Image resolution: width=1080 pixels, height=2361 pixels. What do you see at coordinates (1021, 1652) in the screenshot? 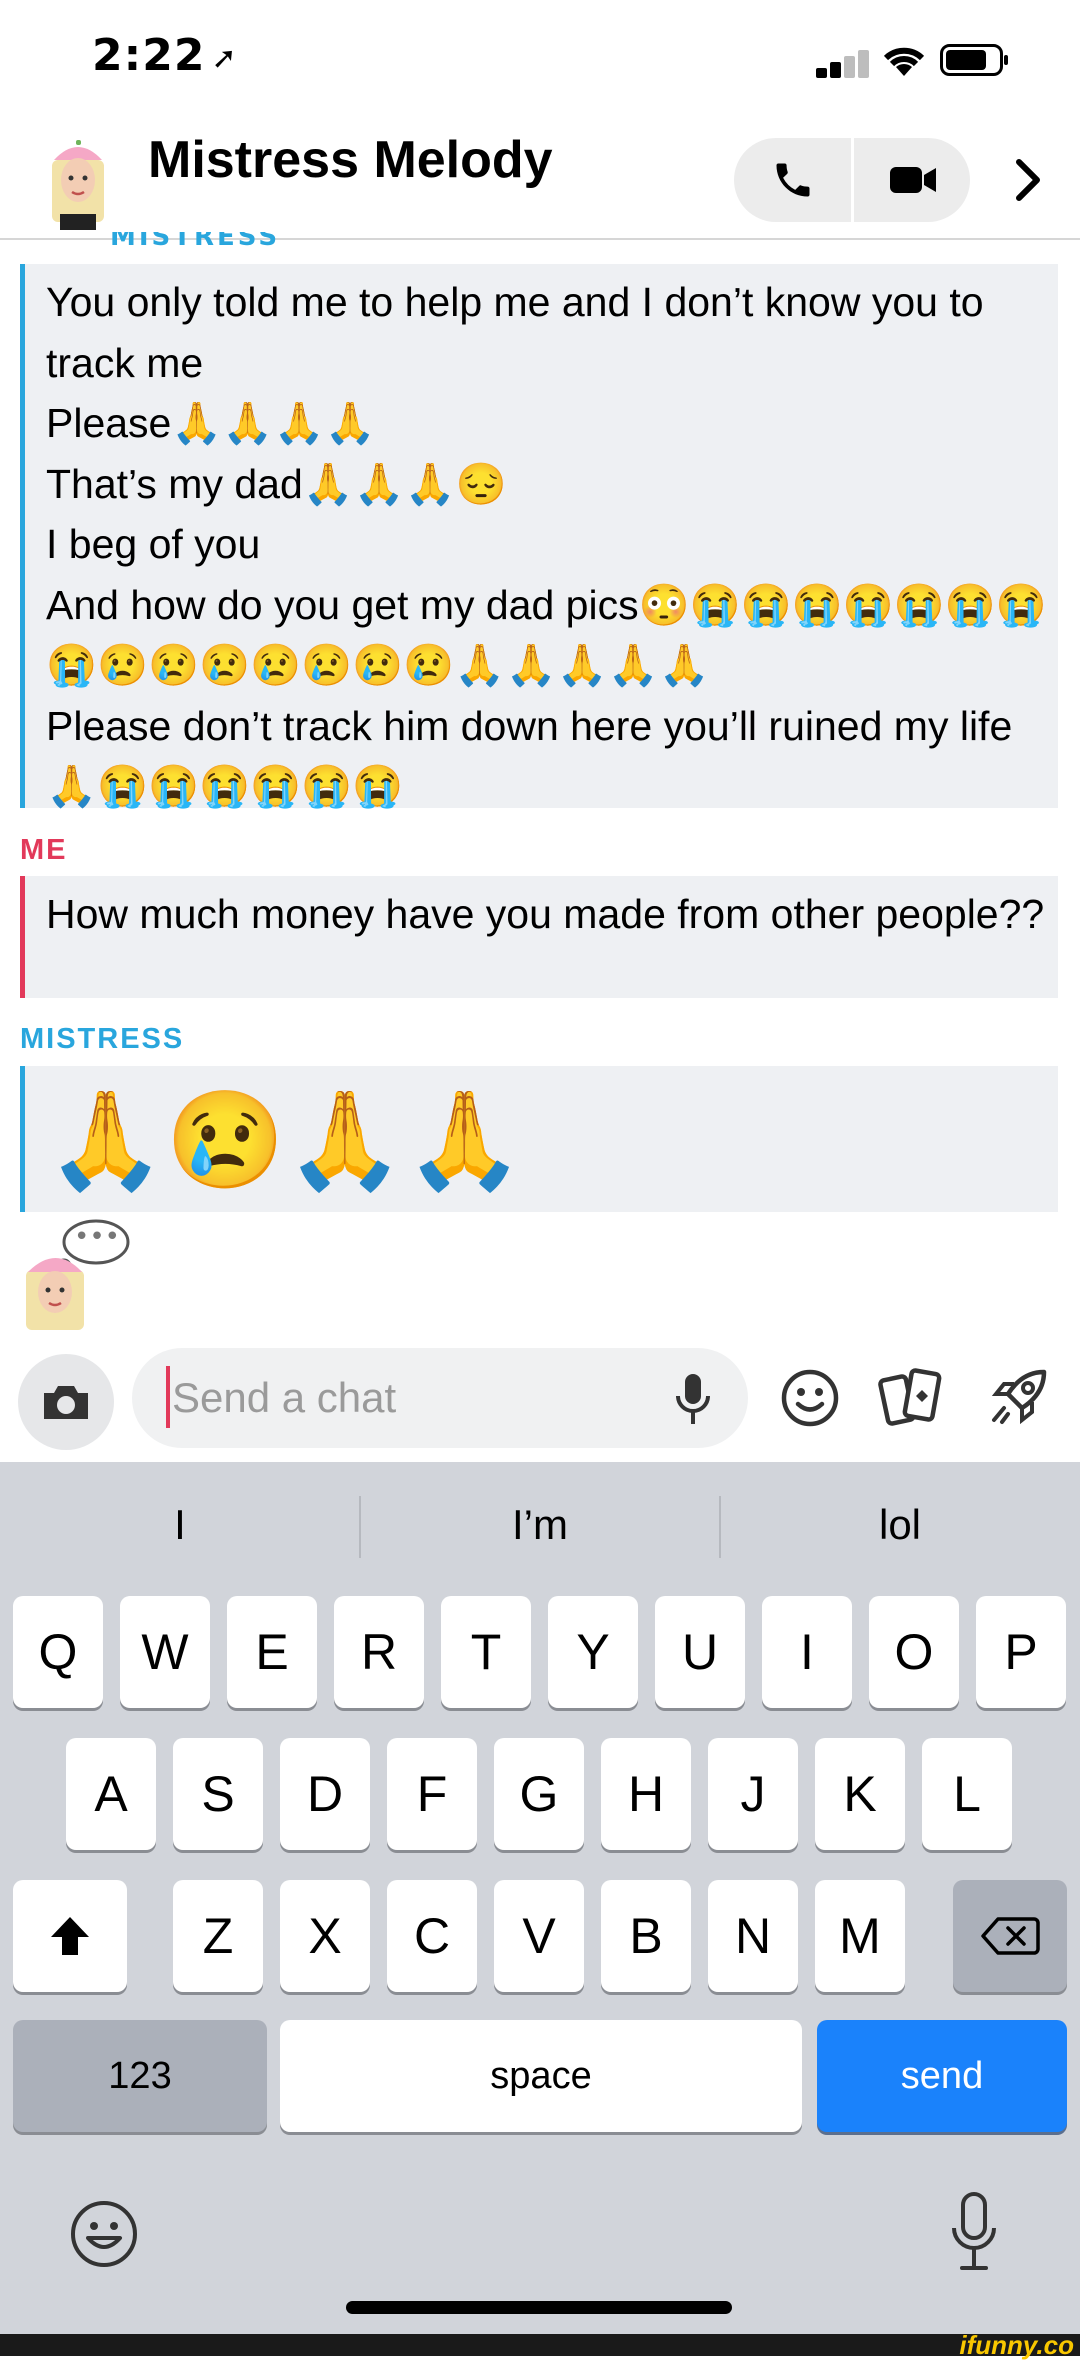
I see `key-p: P` at bounding box center [1021, 1652].